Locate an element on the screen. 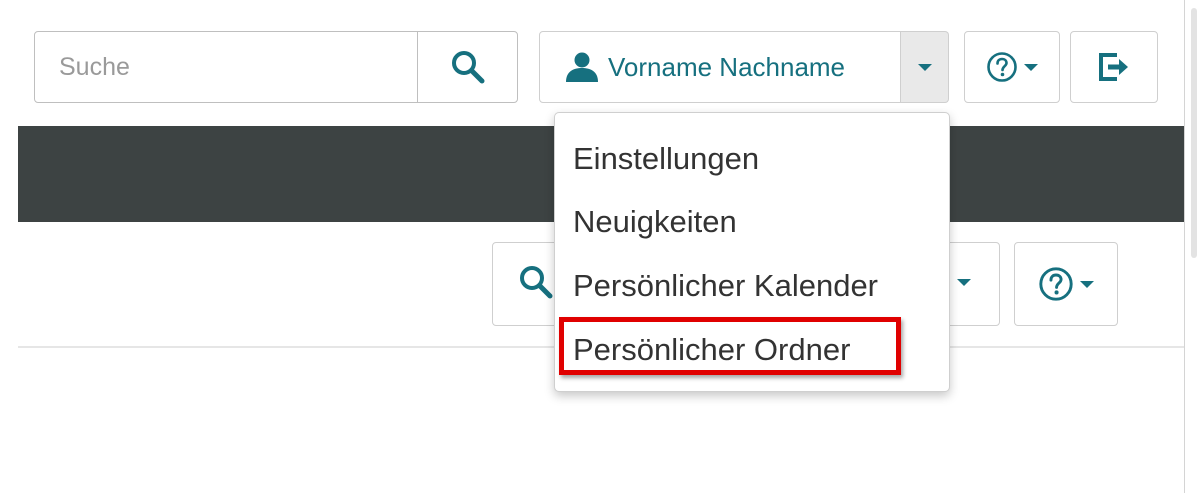 The width and height of the screenshot is (1202, 493). search-box is located at coordinates (276, 67).